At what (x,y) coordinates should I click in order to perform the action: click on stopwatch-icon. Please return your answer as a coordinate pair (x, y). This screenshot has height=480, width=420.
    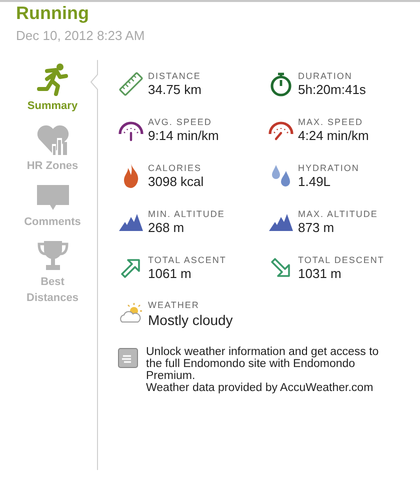
    Looking at the image, I should click on (281, 83).